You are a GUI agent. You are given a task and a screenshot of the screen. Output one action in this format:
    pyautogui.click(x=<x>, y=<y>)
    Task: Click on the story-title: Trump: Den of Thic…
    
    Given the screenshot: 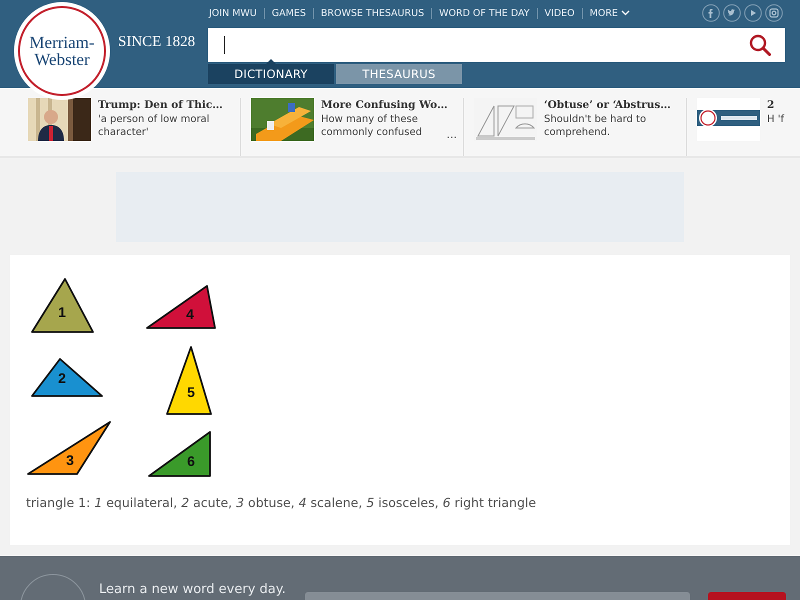 What is the action you would take?
    pyautogui.click(x=168, y=105)
    